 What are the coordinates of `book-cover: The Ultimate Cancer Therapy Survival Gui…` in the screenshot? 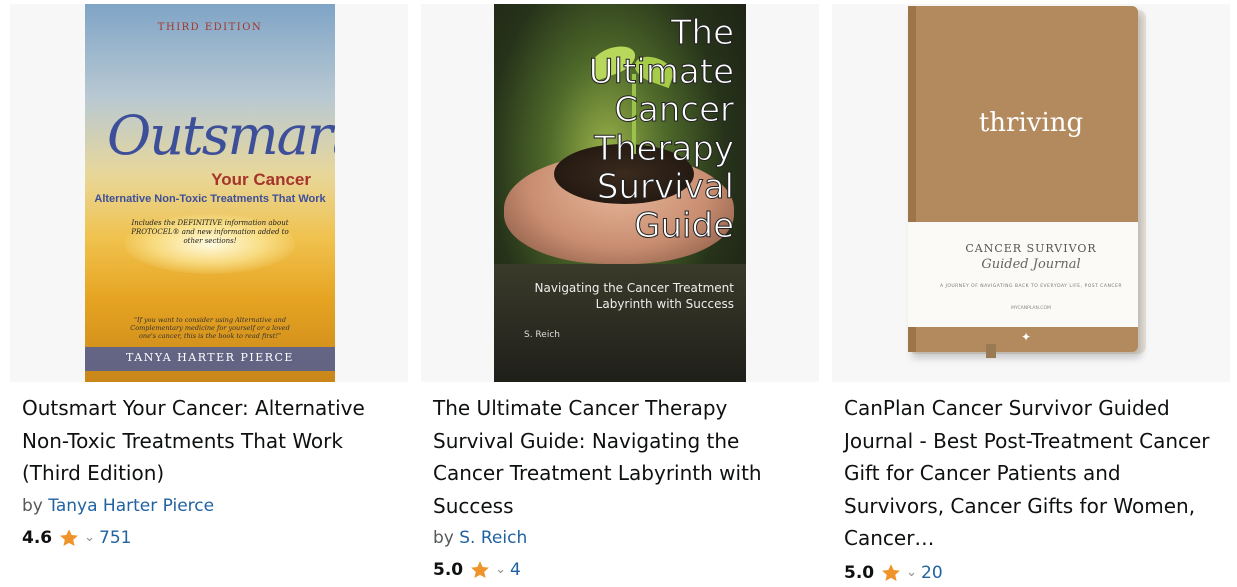 It's located at (620, 193).